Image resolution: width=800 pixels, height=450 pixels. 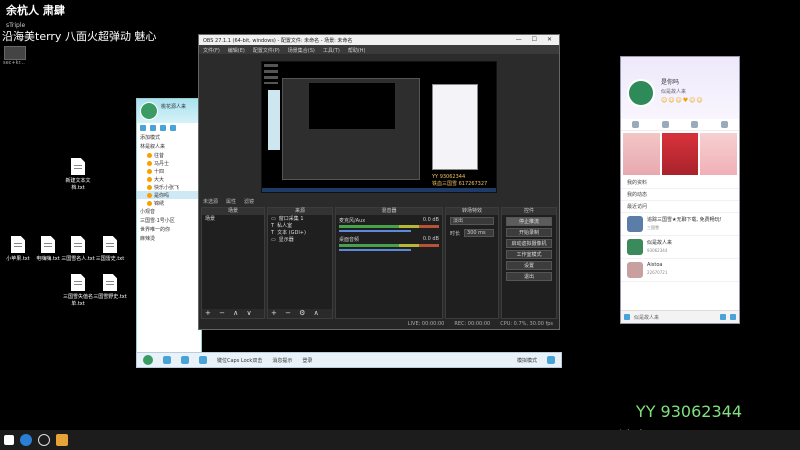 What do you see at coordinates (169, 146) in the screenshot?
I see `qq-group-label: 林是叙人来` at bounding box center [169, 146].